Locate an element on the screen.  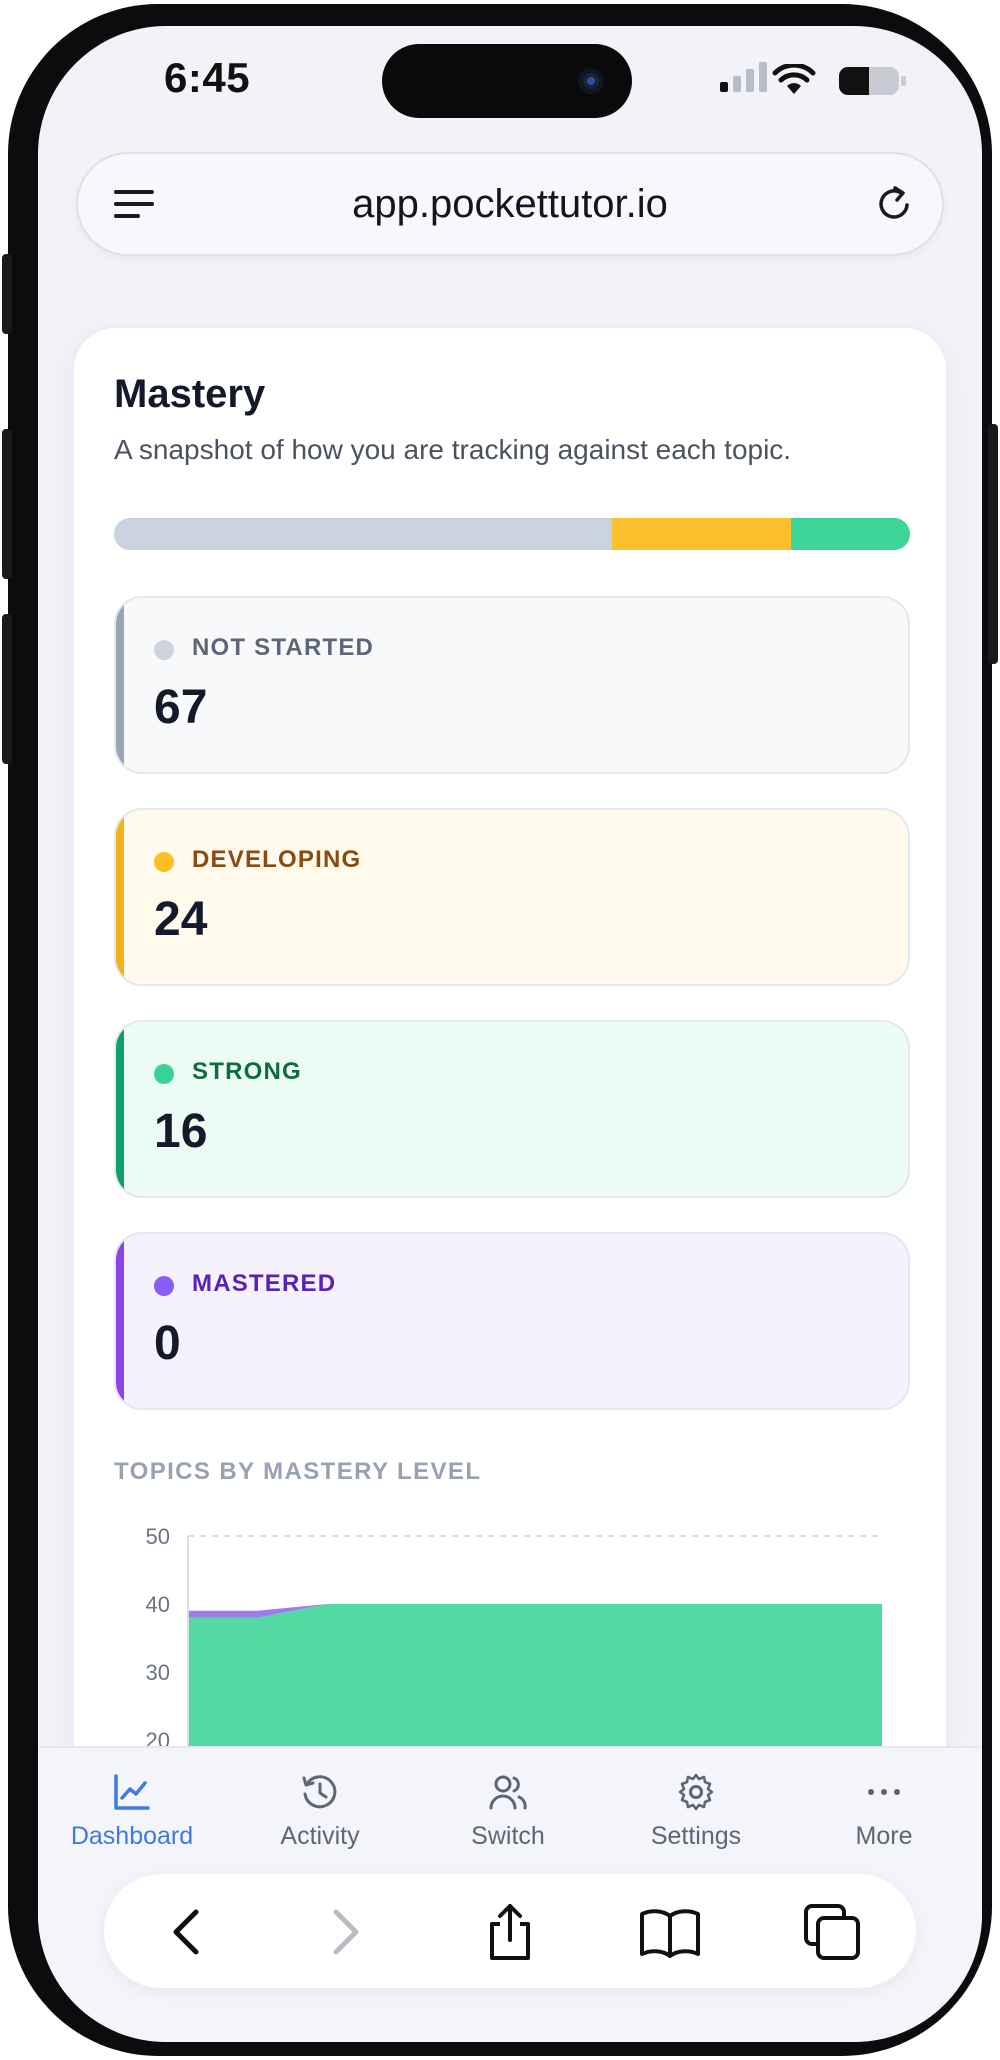
status-time: 6:45 is located at coordinates (207, 77).